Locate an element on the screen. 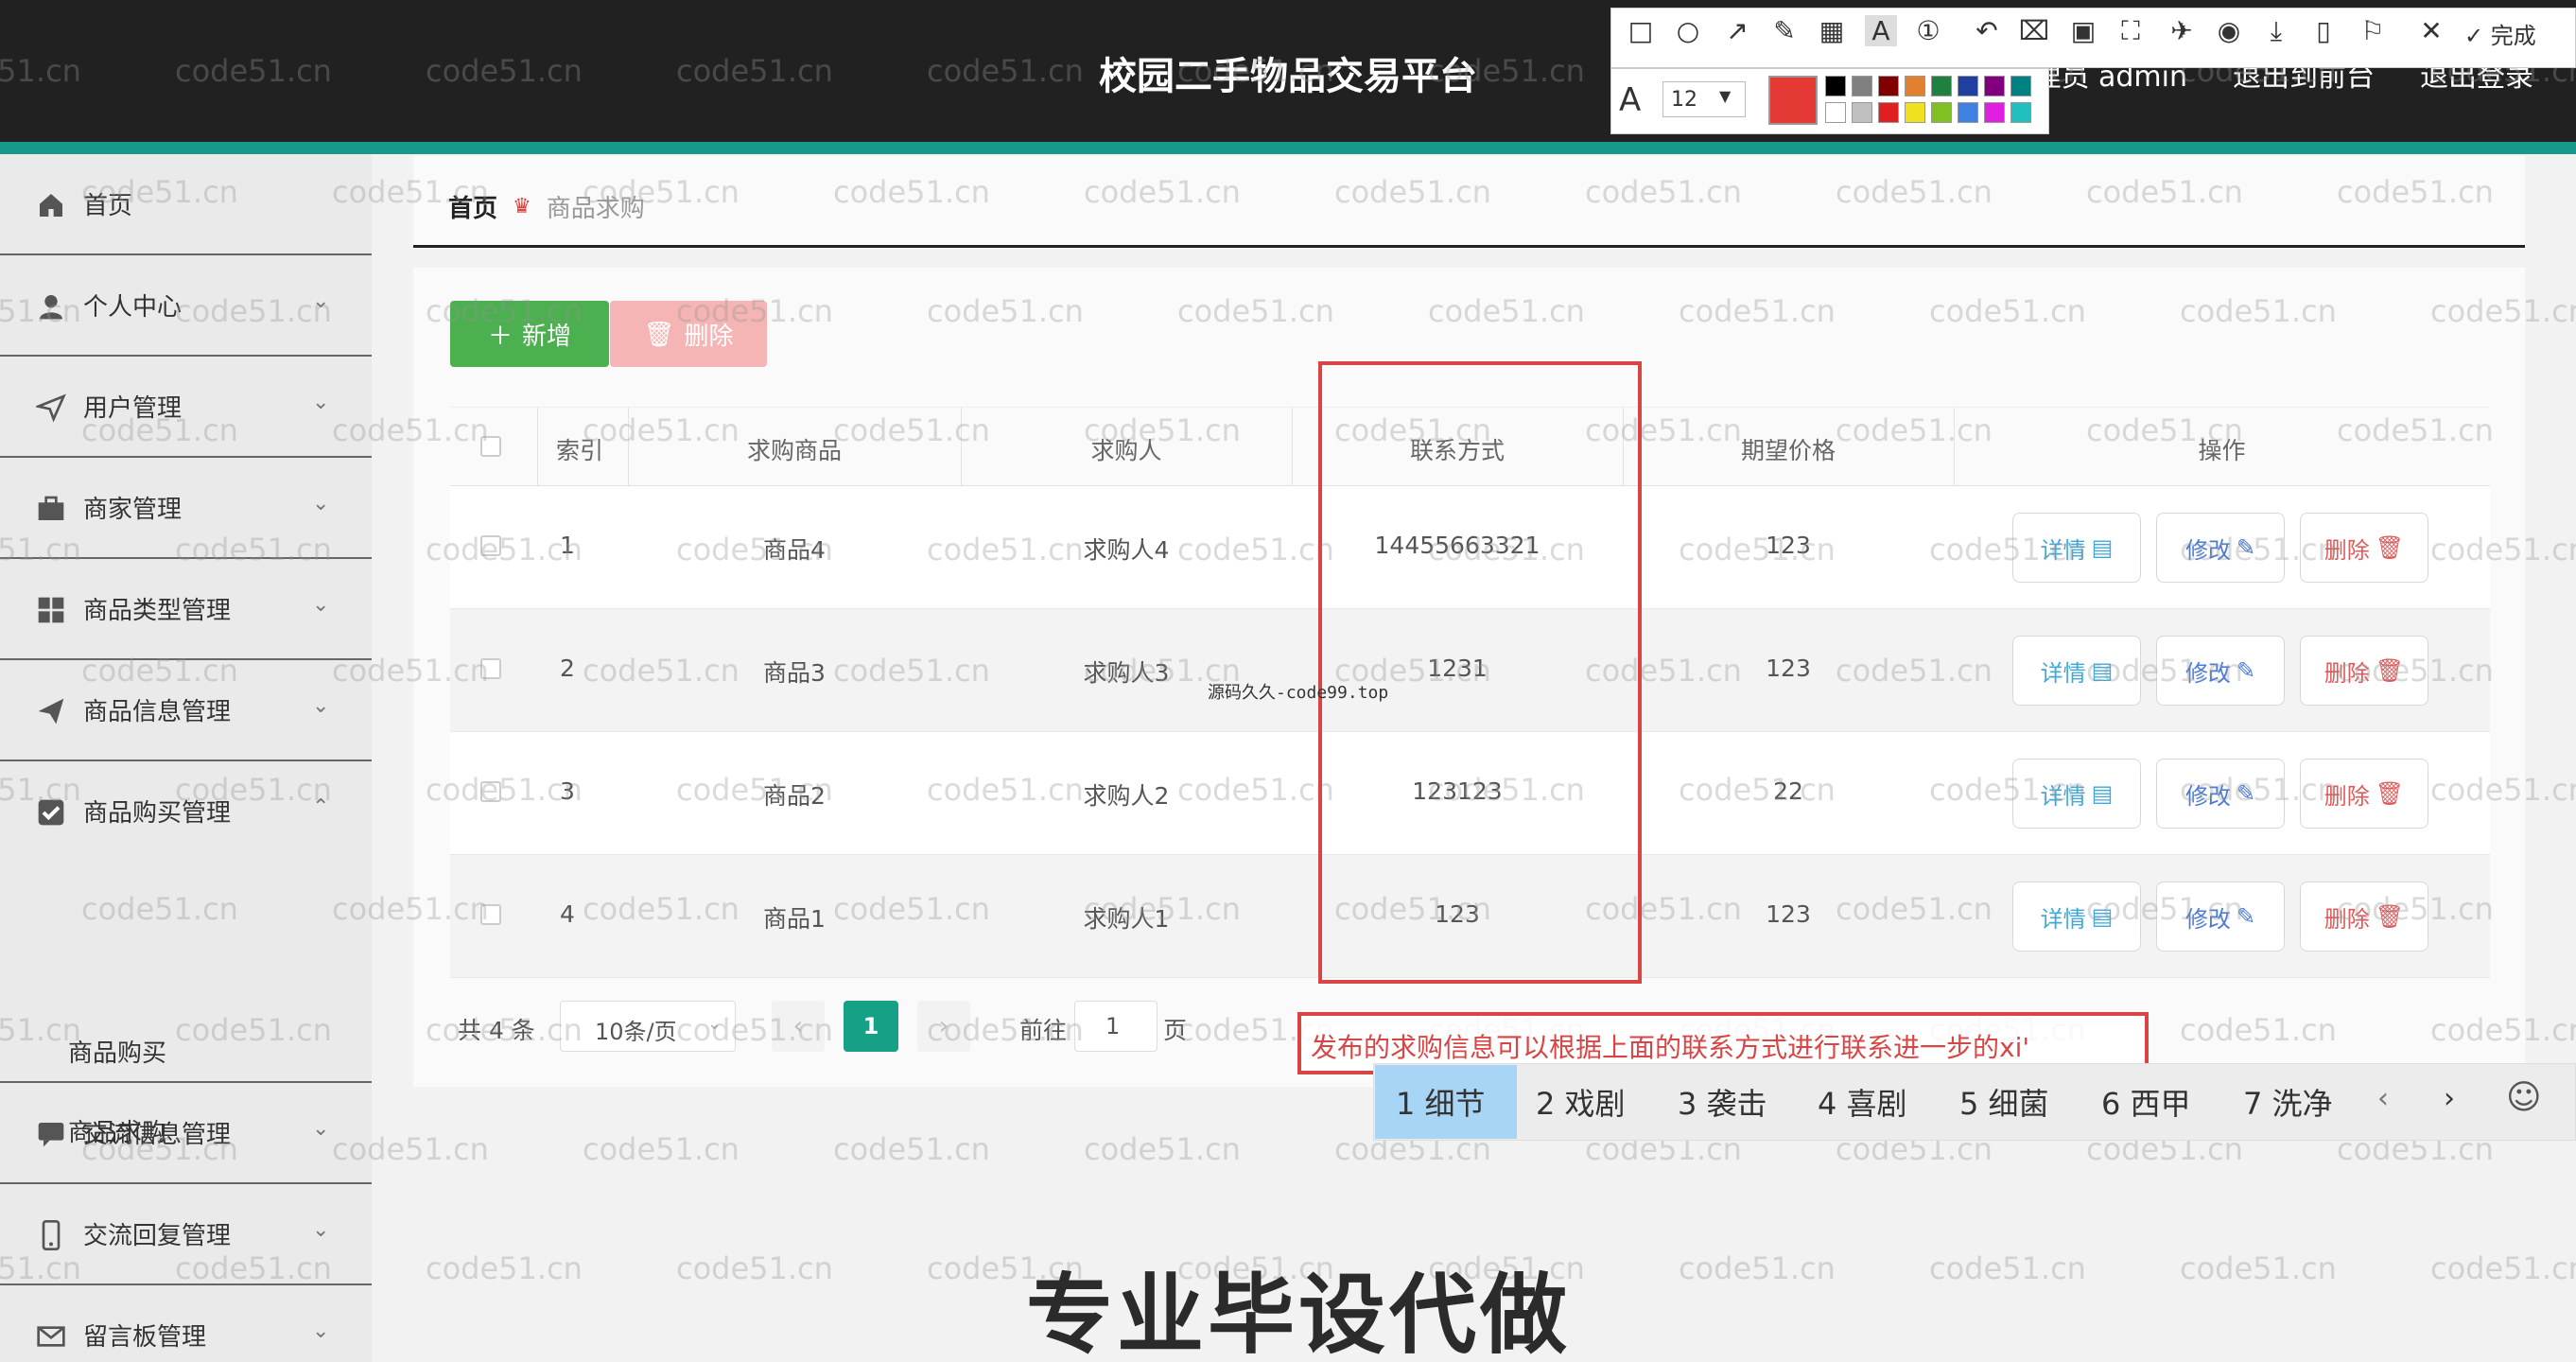 The width and height of the screenshot is (2576, 1362). ocr-icon: ▣ is located at coordinates (2083, 30).